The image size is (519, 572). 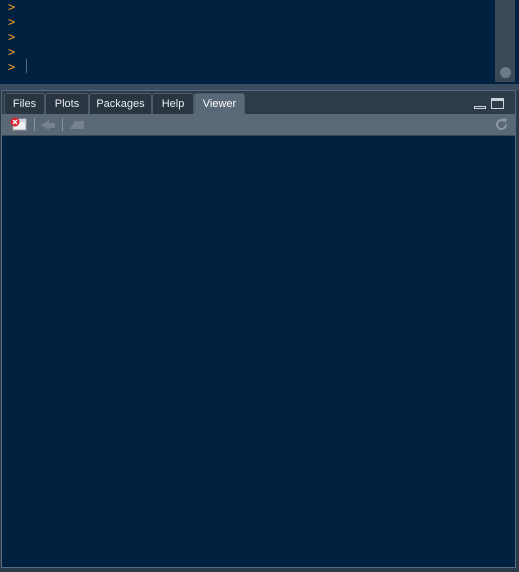 What do you see at coordinates (259, 42) in the screenshot?
I see `console-pane: > > > > >` at bounding box center [259, 42].